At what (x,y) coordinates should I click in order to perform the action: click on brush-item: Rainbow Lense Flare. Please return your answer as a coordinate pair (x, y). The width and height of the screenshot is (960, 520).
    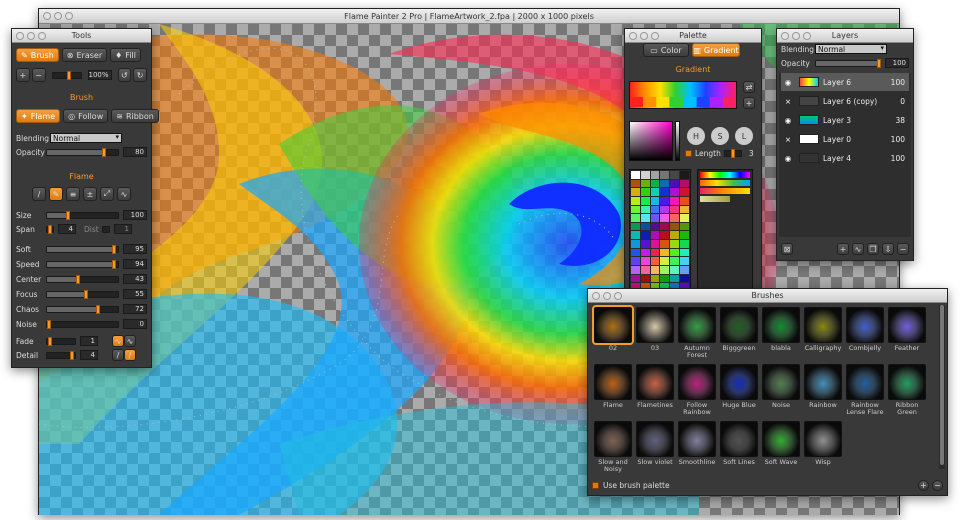
    Looking at the image, I should click on (865, 390).